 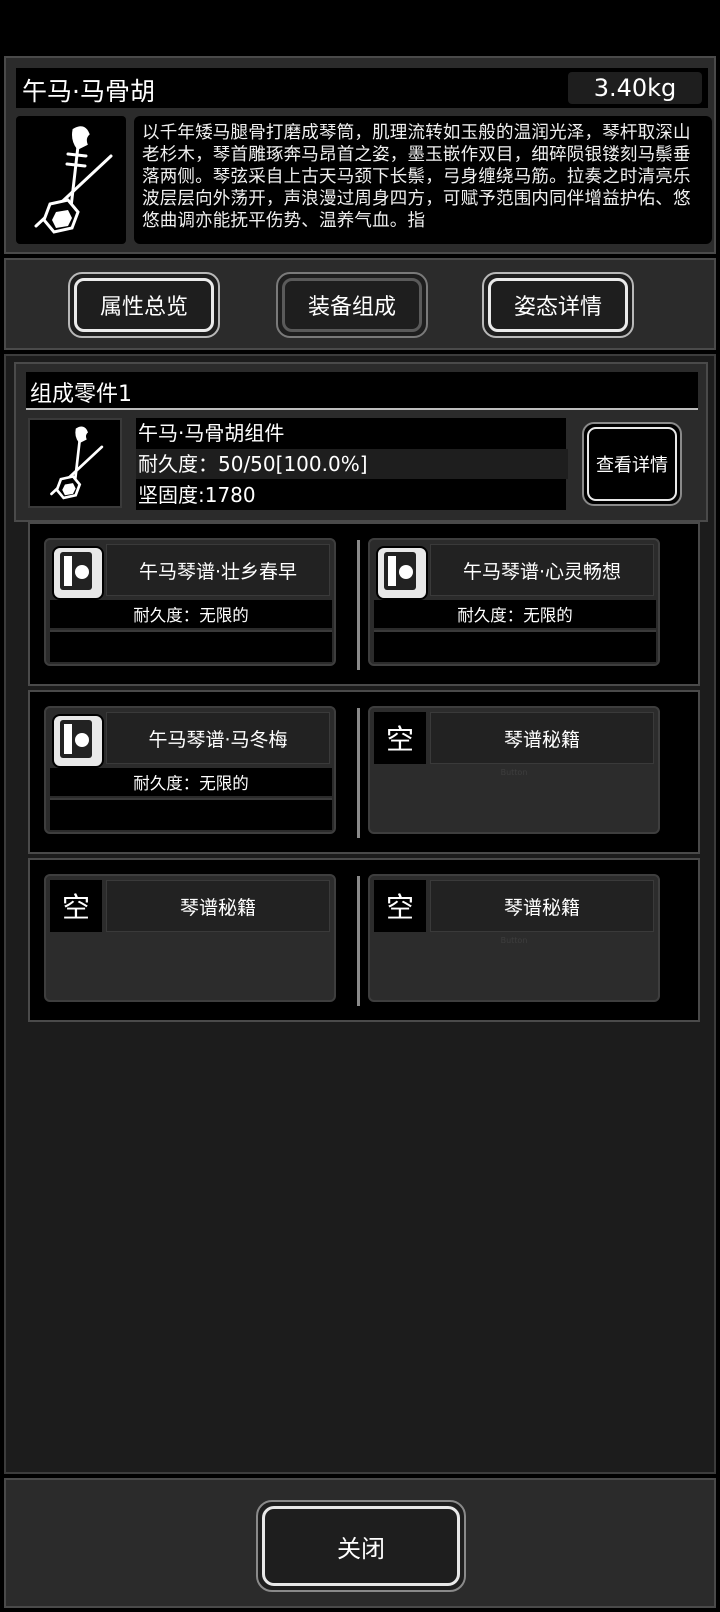 I want to click on slot-name: 午马琴谱·心灵畅想, so click(x=542, y=570).